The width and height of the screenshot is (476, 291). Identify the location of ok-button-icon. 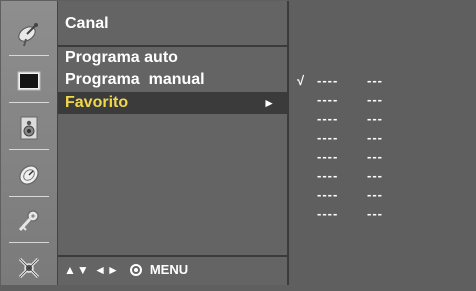
(135, 269).